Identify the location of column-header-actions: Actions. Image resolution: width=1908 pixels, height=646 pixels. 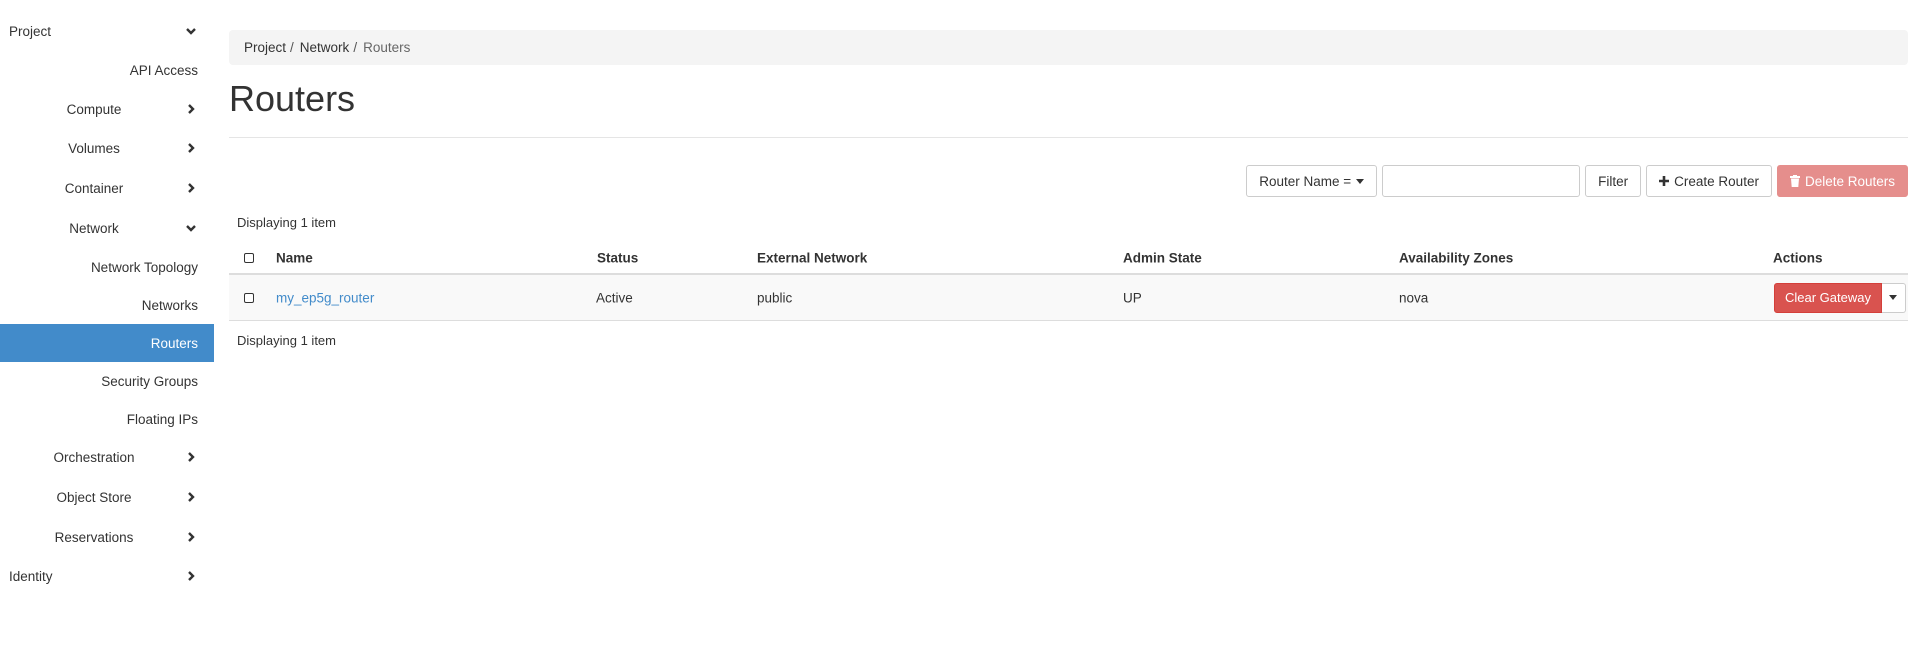
(1798, 257).